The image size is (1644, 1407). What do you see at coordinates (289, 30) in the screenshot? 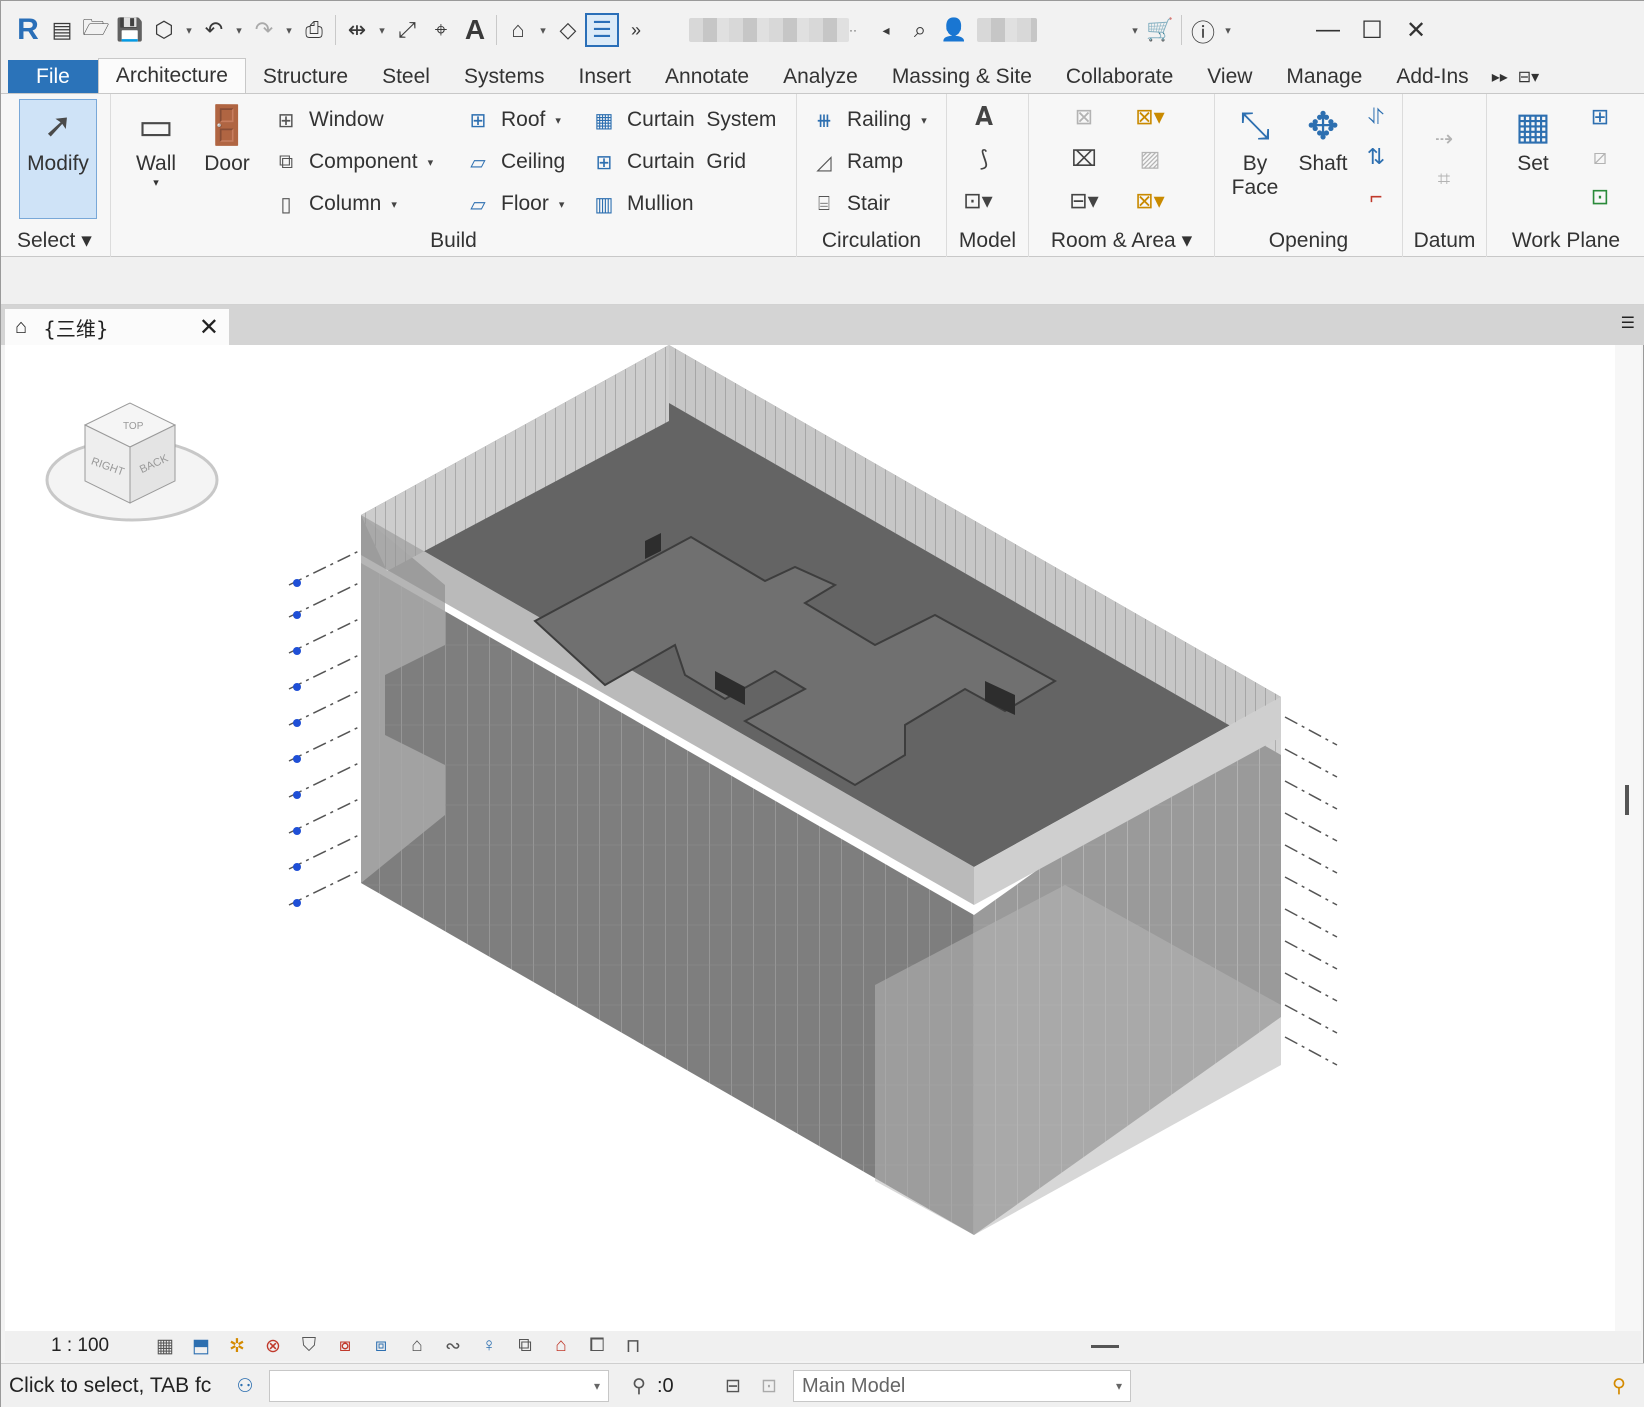
I see `redo-dropdown-icon: ▾` at bounding box center [289, 30].